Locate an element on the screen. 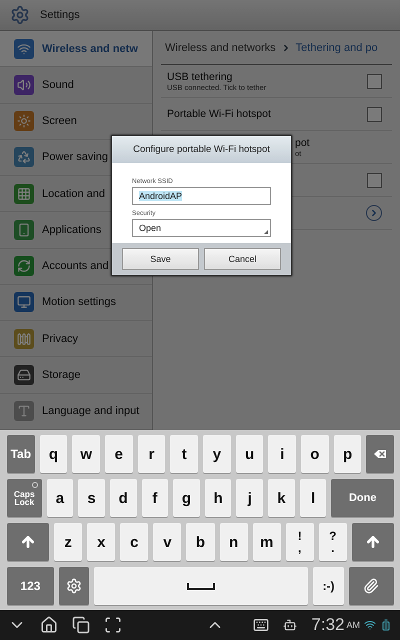 The image size is (400, 640). speaker-icon is located at coordinates (24, 84).